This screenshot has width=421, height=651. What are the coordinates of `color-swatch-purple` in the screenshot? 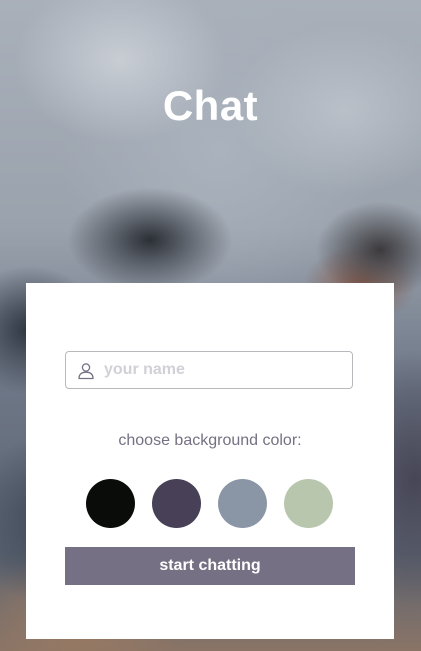 It's located at (176, 503).